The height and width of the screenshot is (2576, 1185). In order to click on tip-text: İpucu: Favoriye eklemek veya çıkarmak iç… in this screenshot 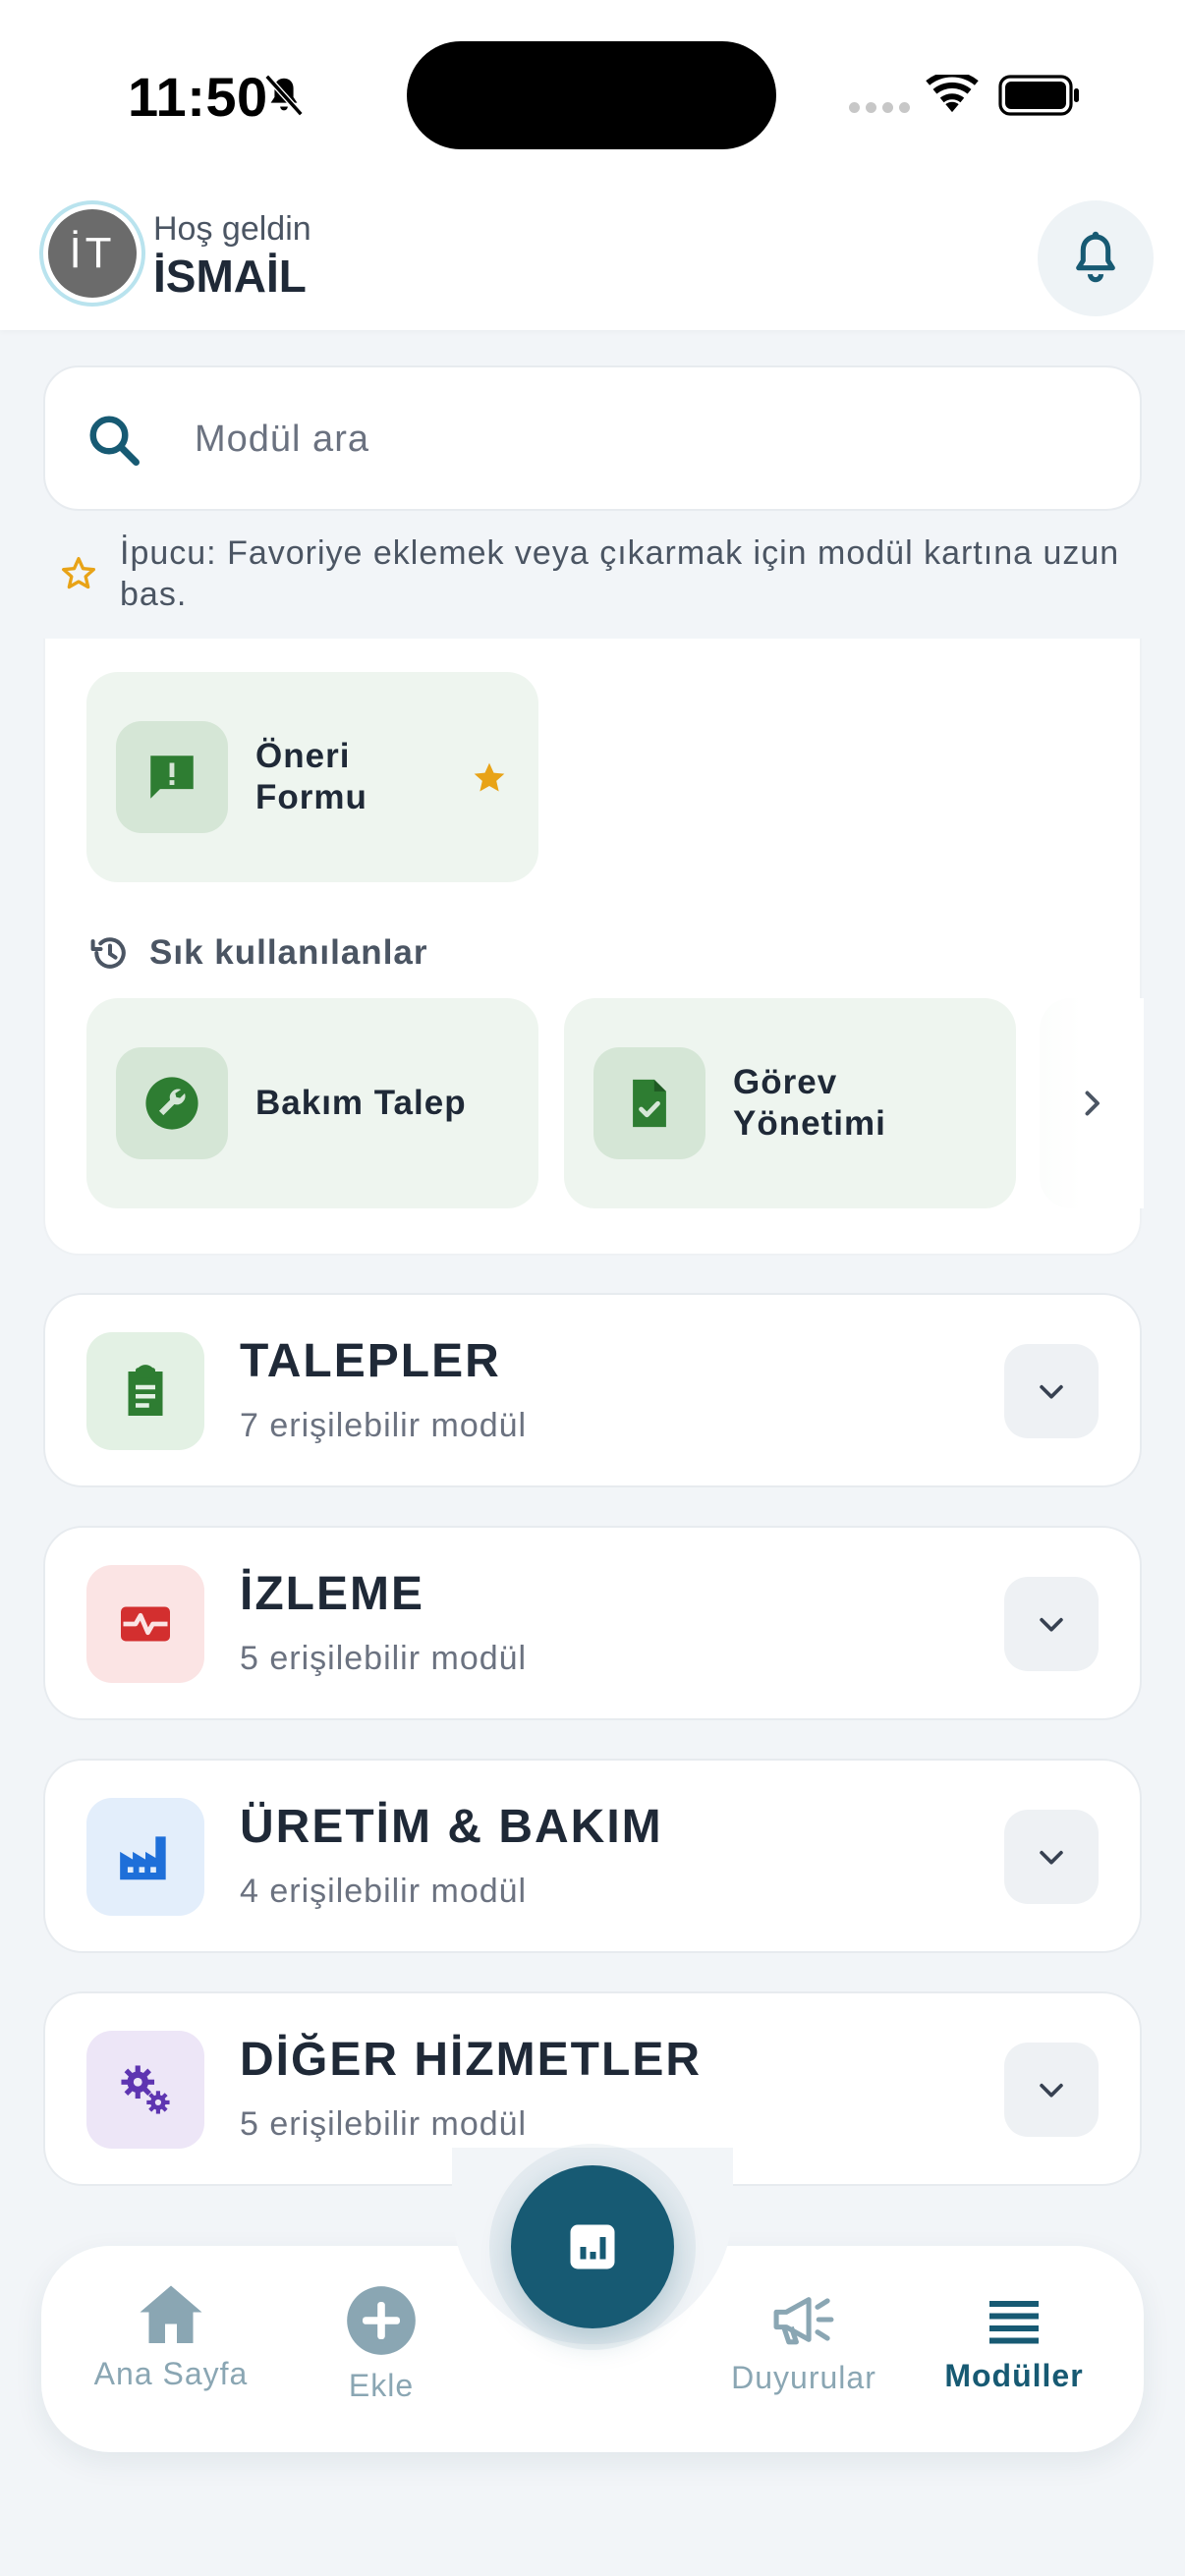, I will do `click(620, 573)`.